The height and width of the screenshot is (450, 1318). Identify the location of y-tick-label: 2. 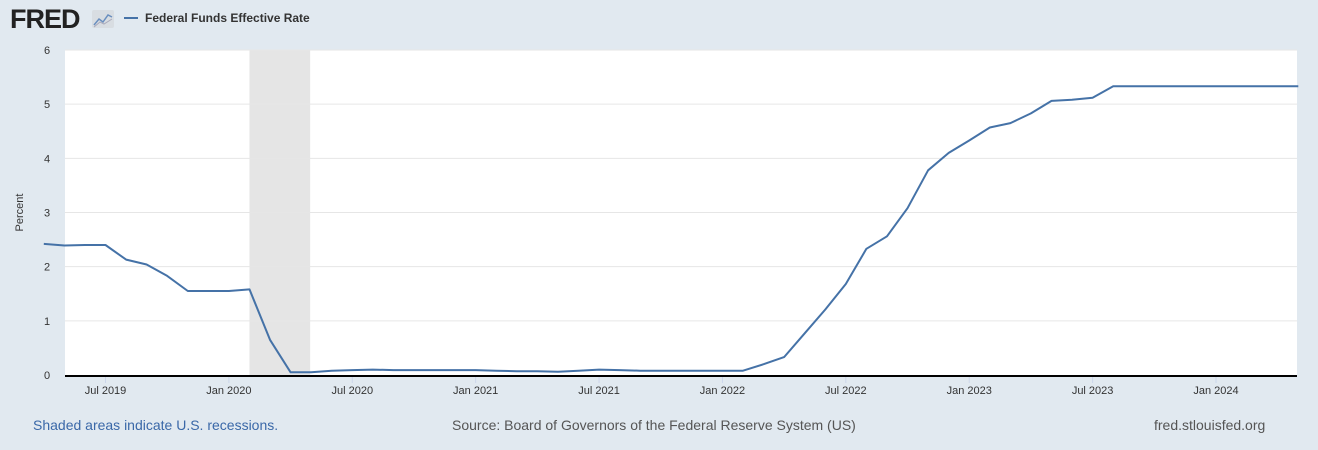
(47, 268).